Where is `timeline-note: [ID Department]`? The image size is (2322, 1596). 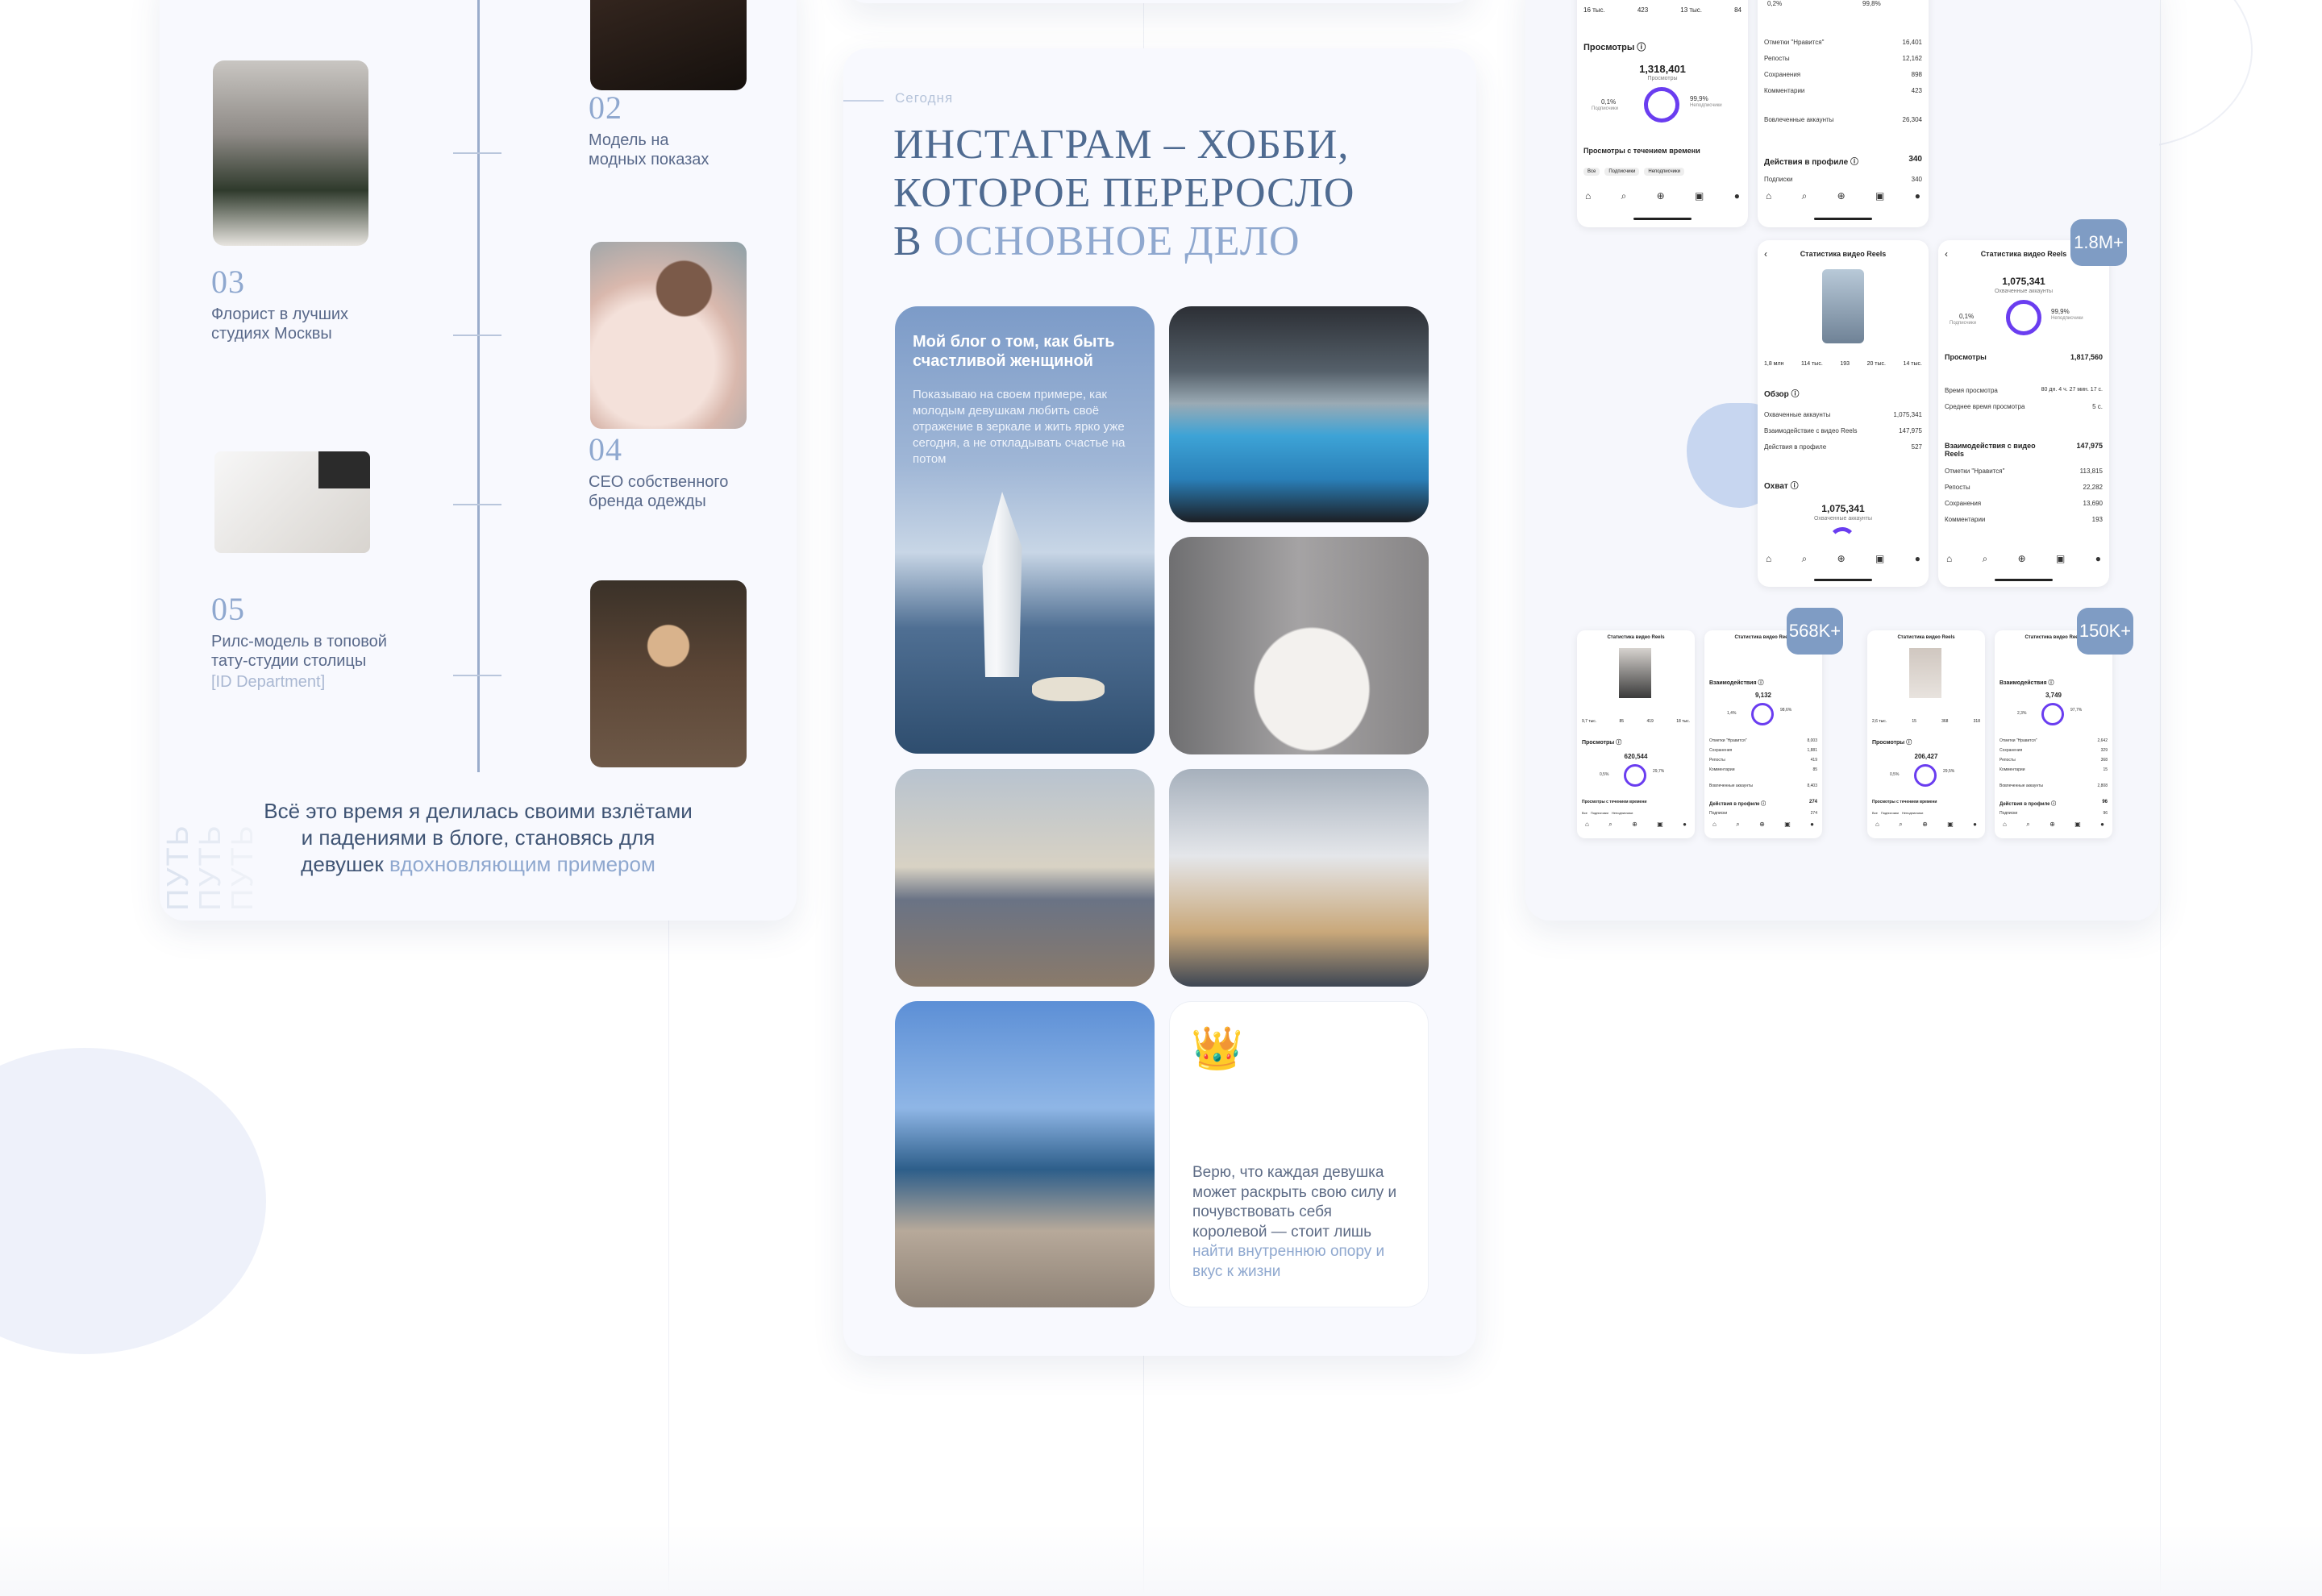 timeline-note: [ID Department] is located at coordinates (268, 682).